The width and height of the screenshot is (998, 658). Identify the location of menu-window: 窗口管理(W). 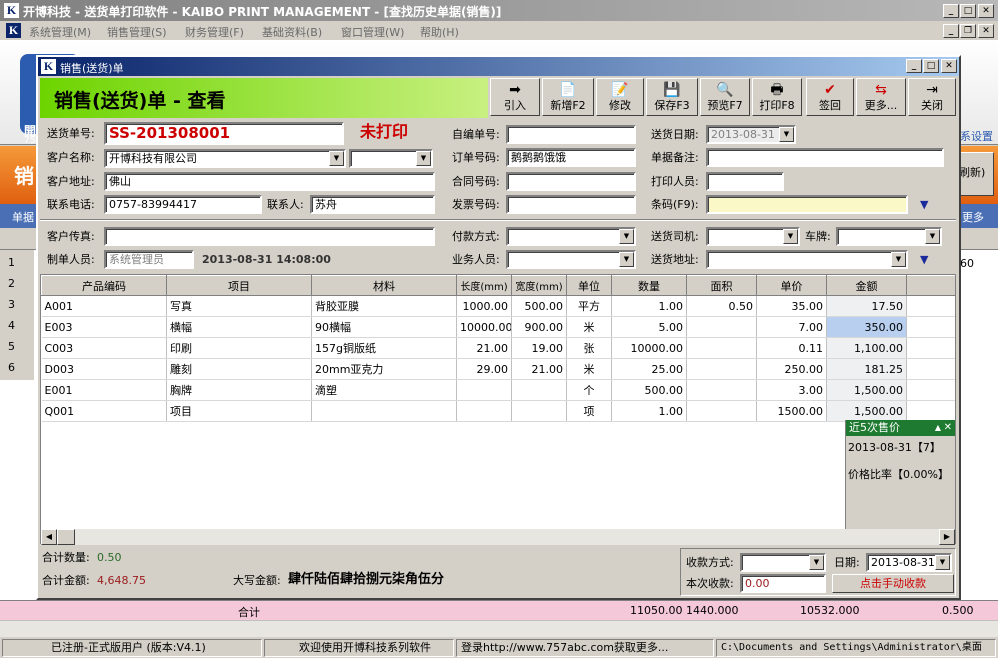
(372, 32).